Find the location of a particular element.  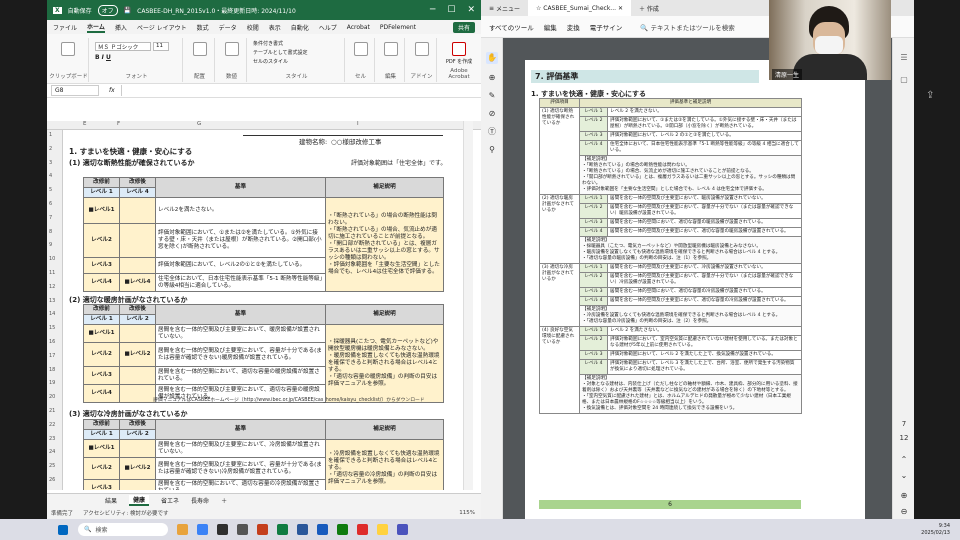

addin-icon is located at coordinates (422, 49).